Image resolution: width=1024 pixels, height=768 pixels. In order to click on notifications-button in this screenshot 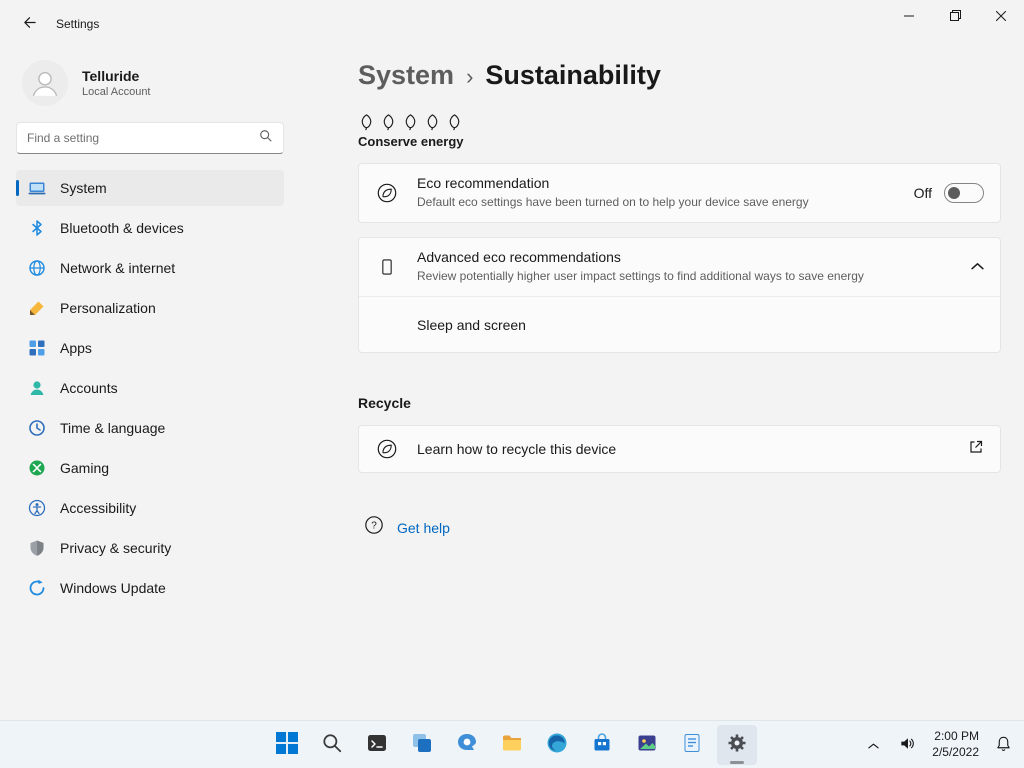, I will do `click(1003, 745)`.